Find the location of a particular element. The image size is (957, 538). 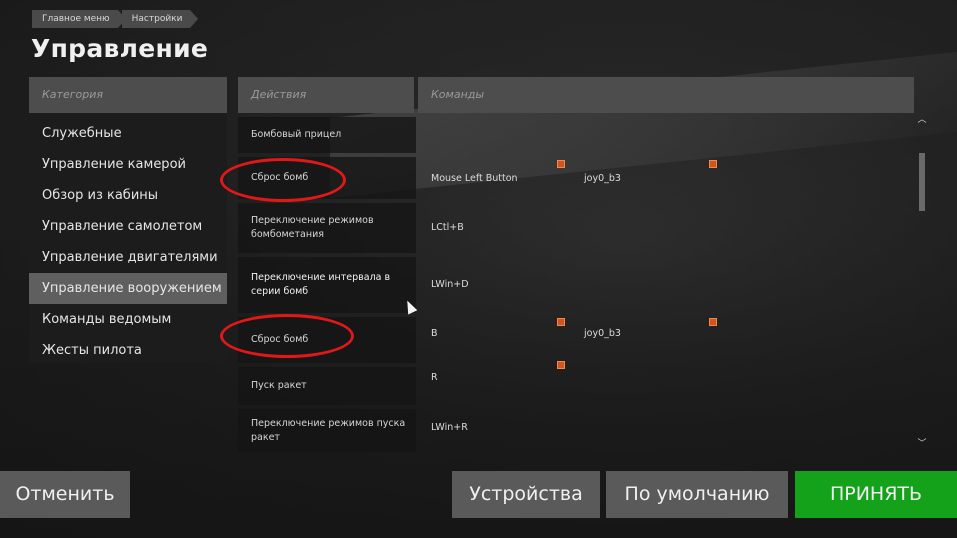

command-primary: LCtl+B is located at coordinates (447, 227).